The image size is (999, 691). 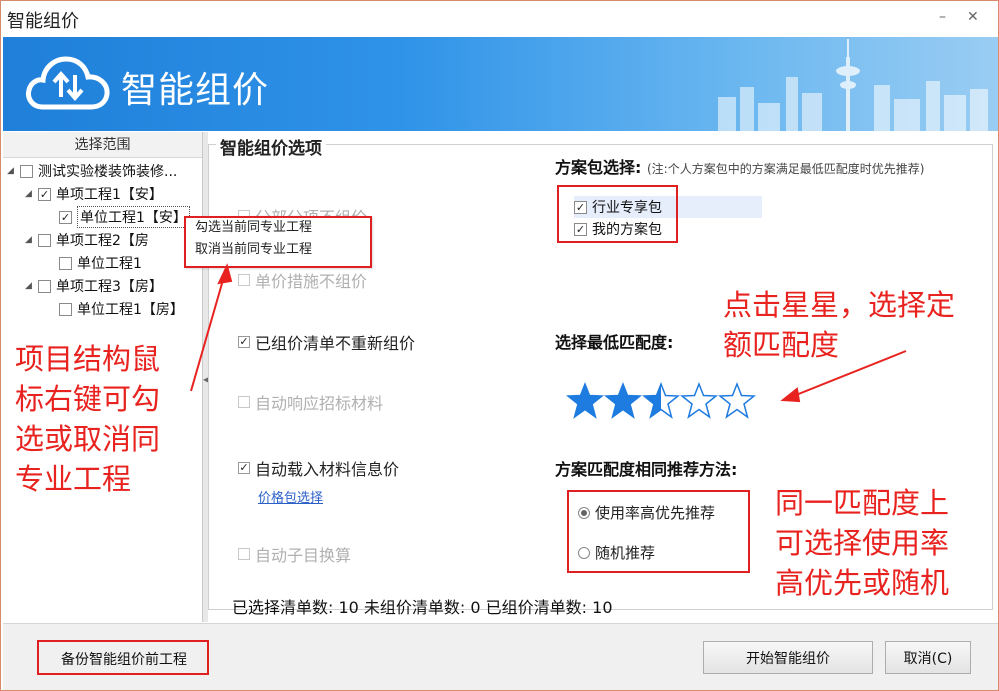 What do you see at coordinates (862, 583) in the screenshot?
I see `annotation-line: 高优先或随机` at bounding box center [862, 583].